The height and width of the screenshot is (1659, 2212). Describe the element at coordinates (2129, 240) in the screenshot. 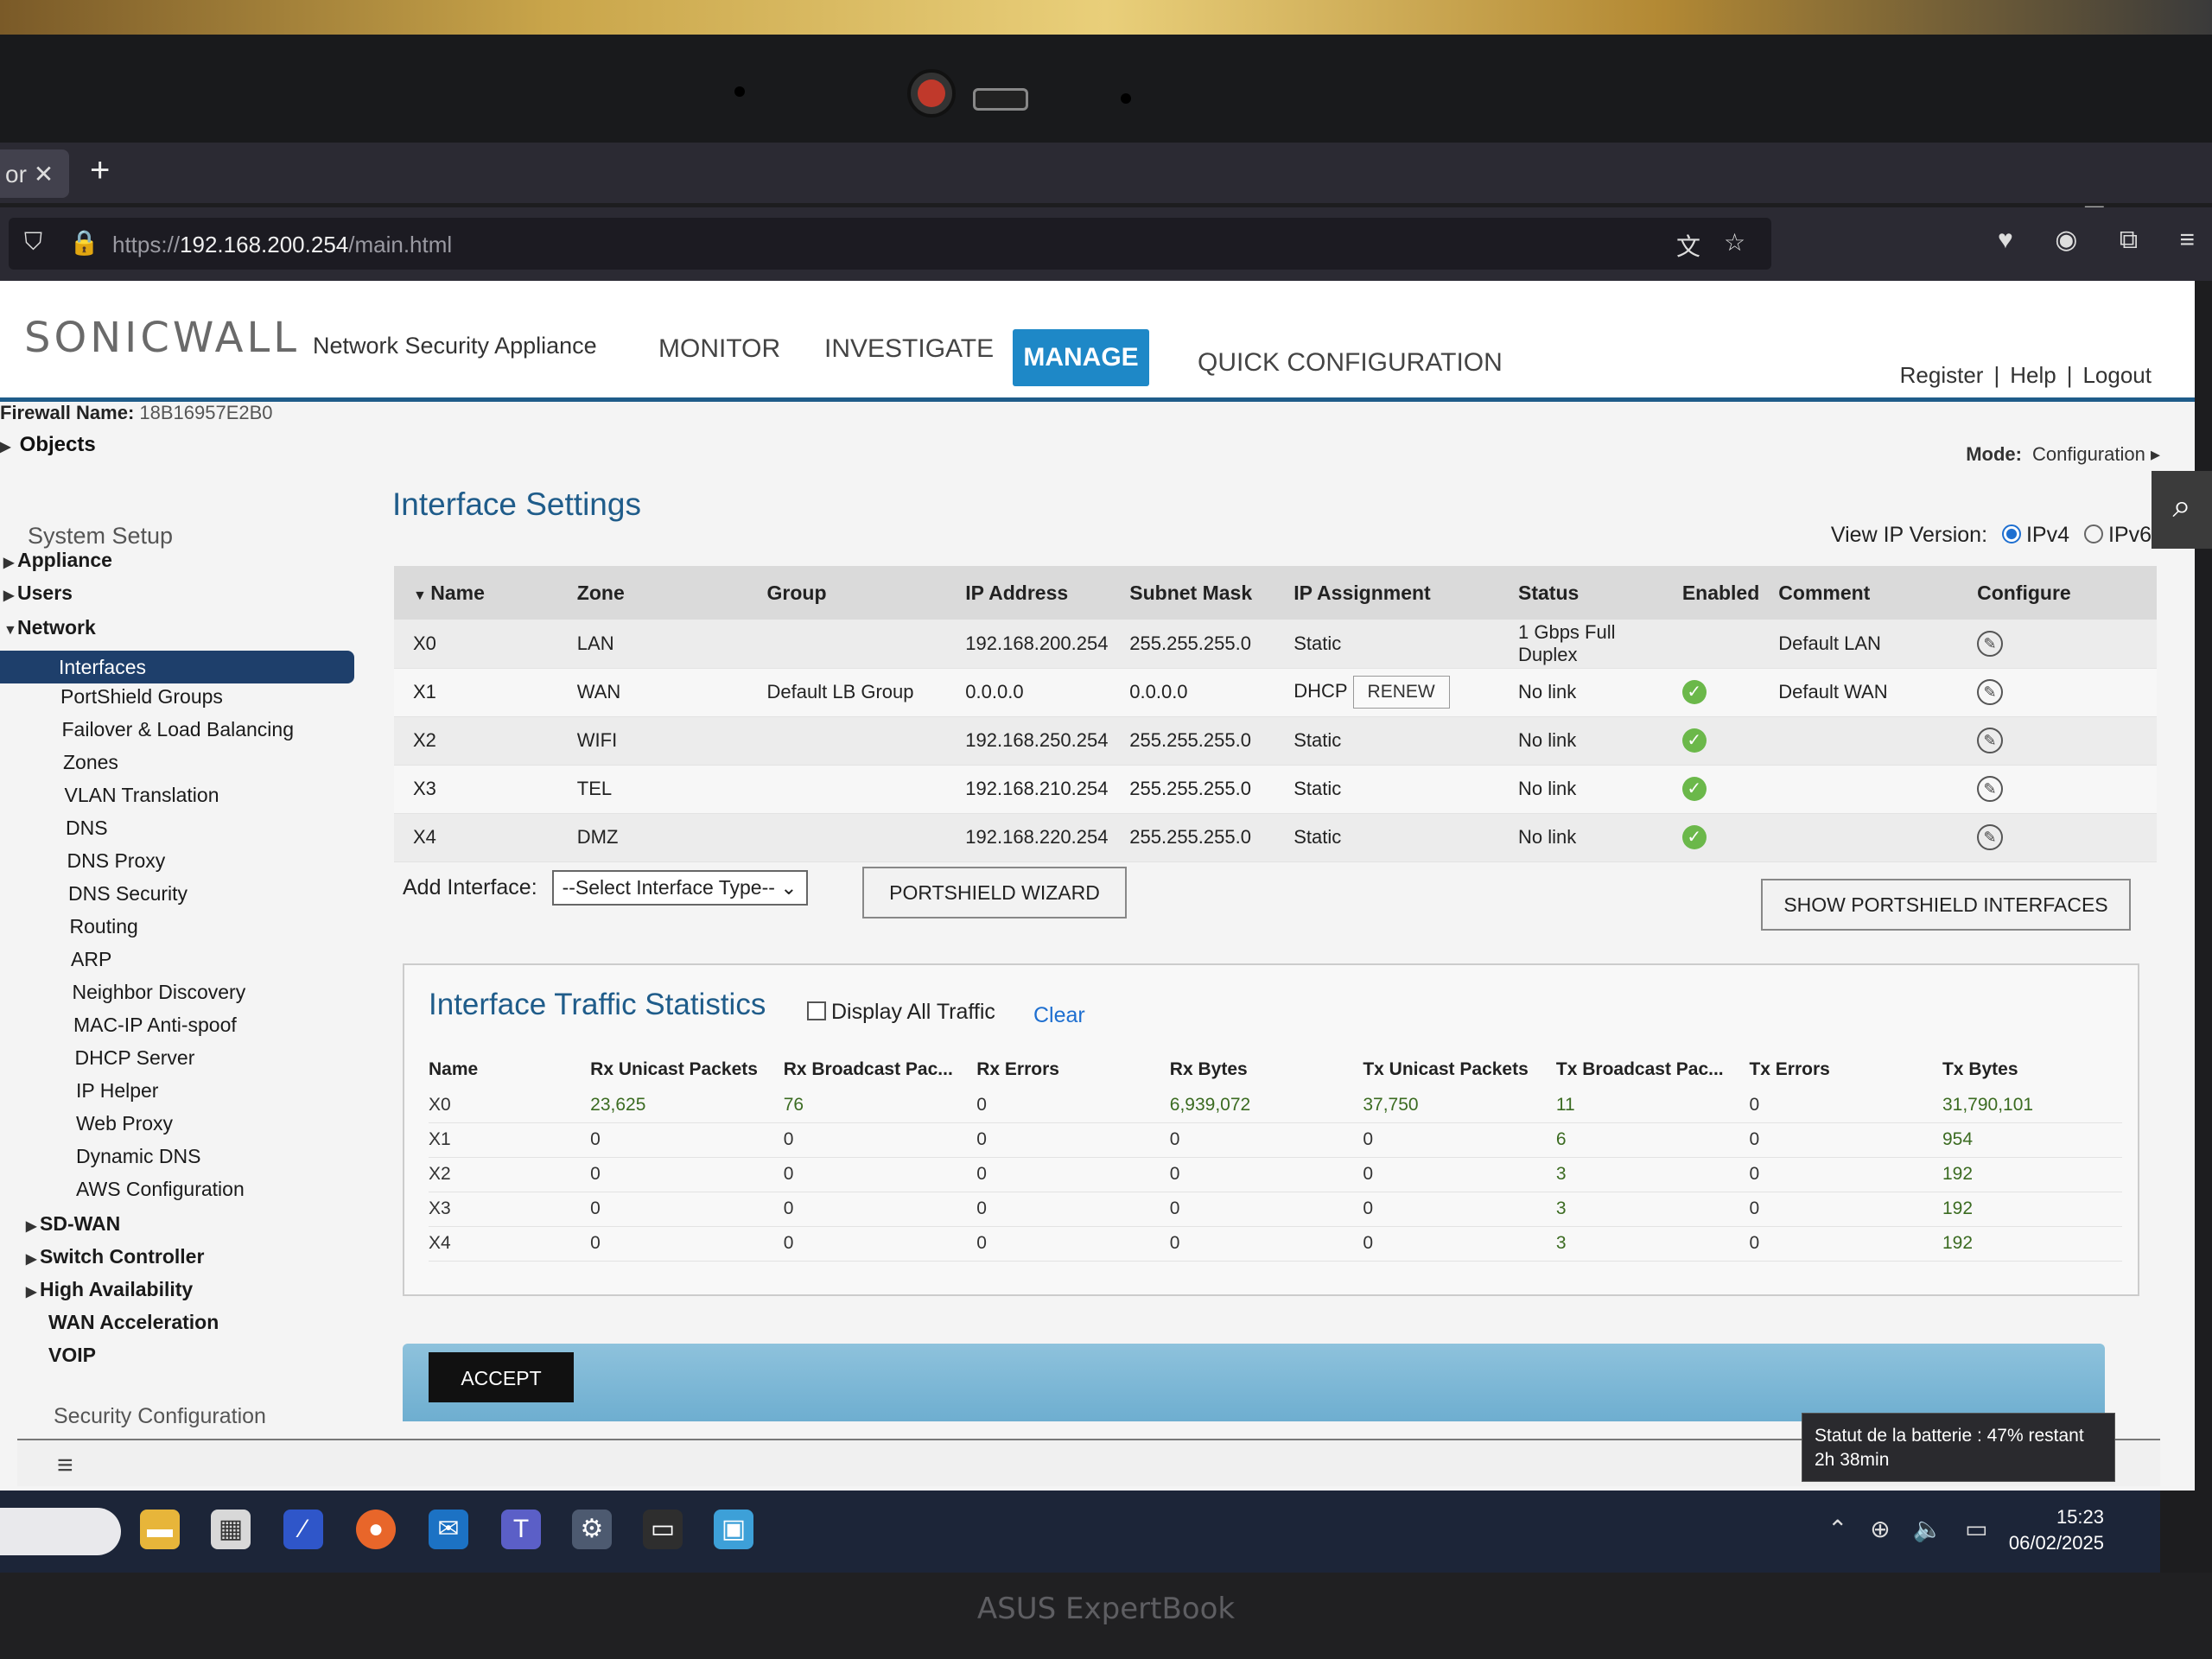

I see `extensions-icon: ⧉` at that location.